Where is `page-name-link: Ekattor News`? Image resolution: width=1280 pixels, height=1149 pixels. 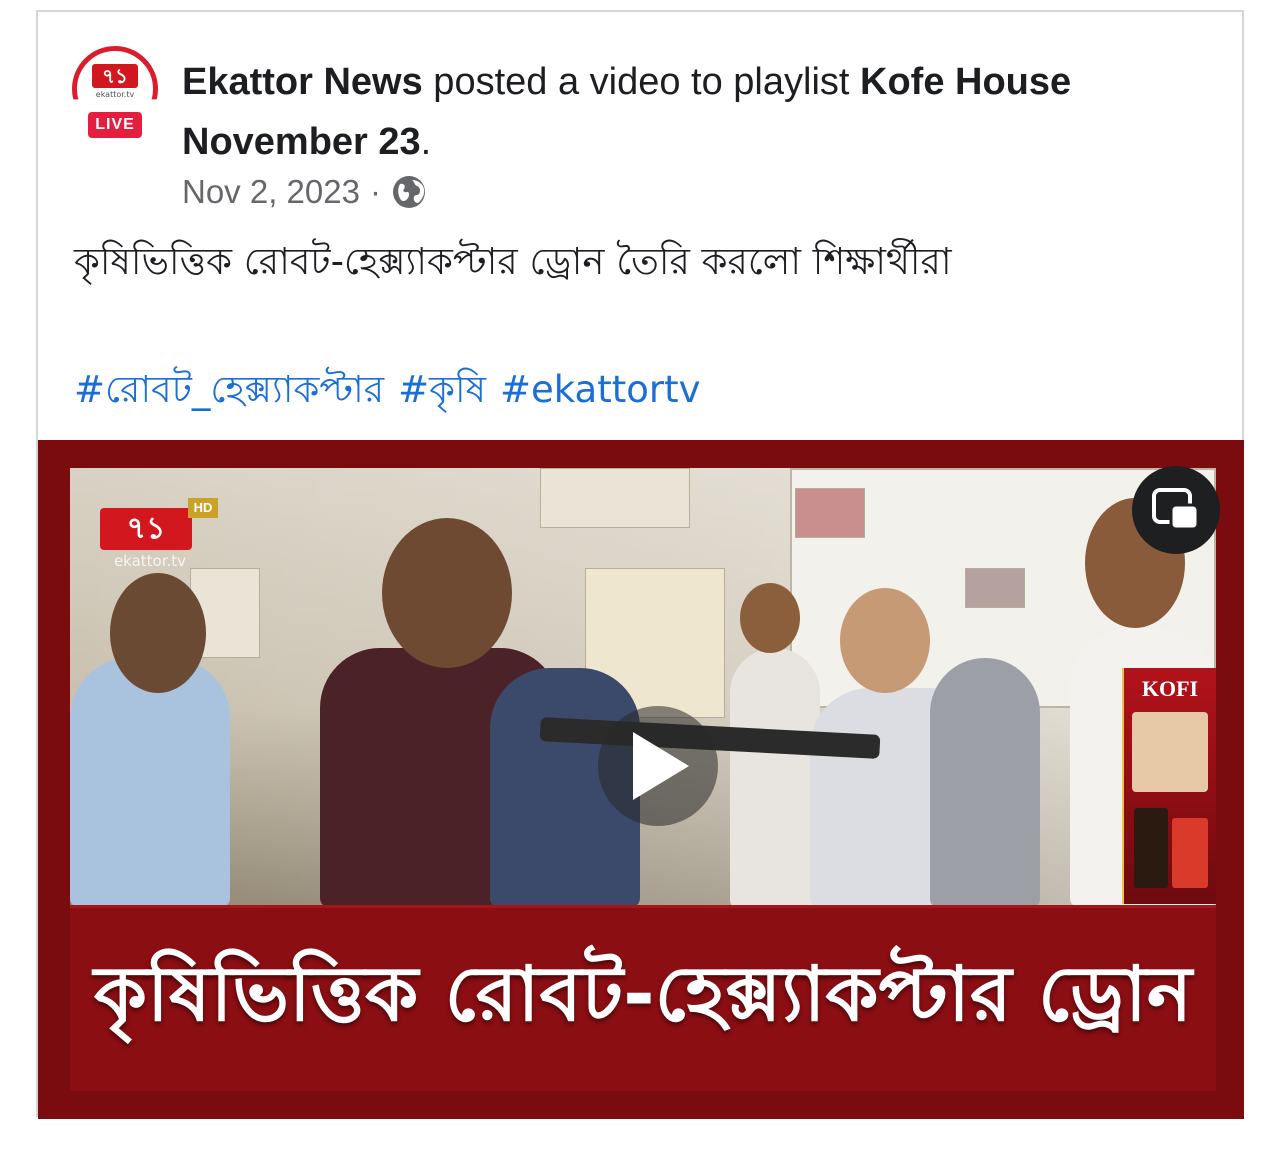 page-name-link: Ekattor News is located at coordinates (302, 82).